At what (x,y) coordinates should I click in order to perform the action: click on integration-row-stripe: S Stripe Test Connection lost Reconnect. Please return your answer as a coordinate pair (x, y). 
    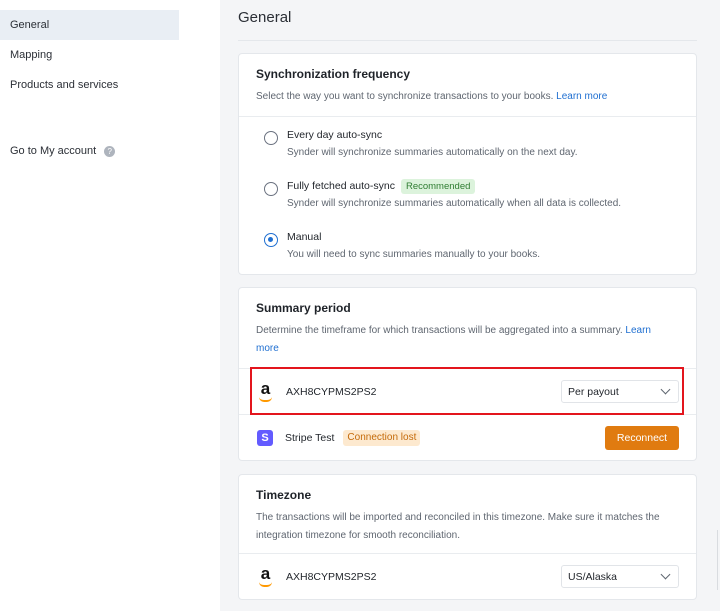
    Looking at the image, I should click on (467, 437).